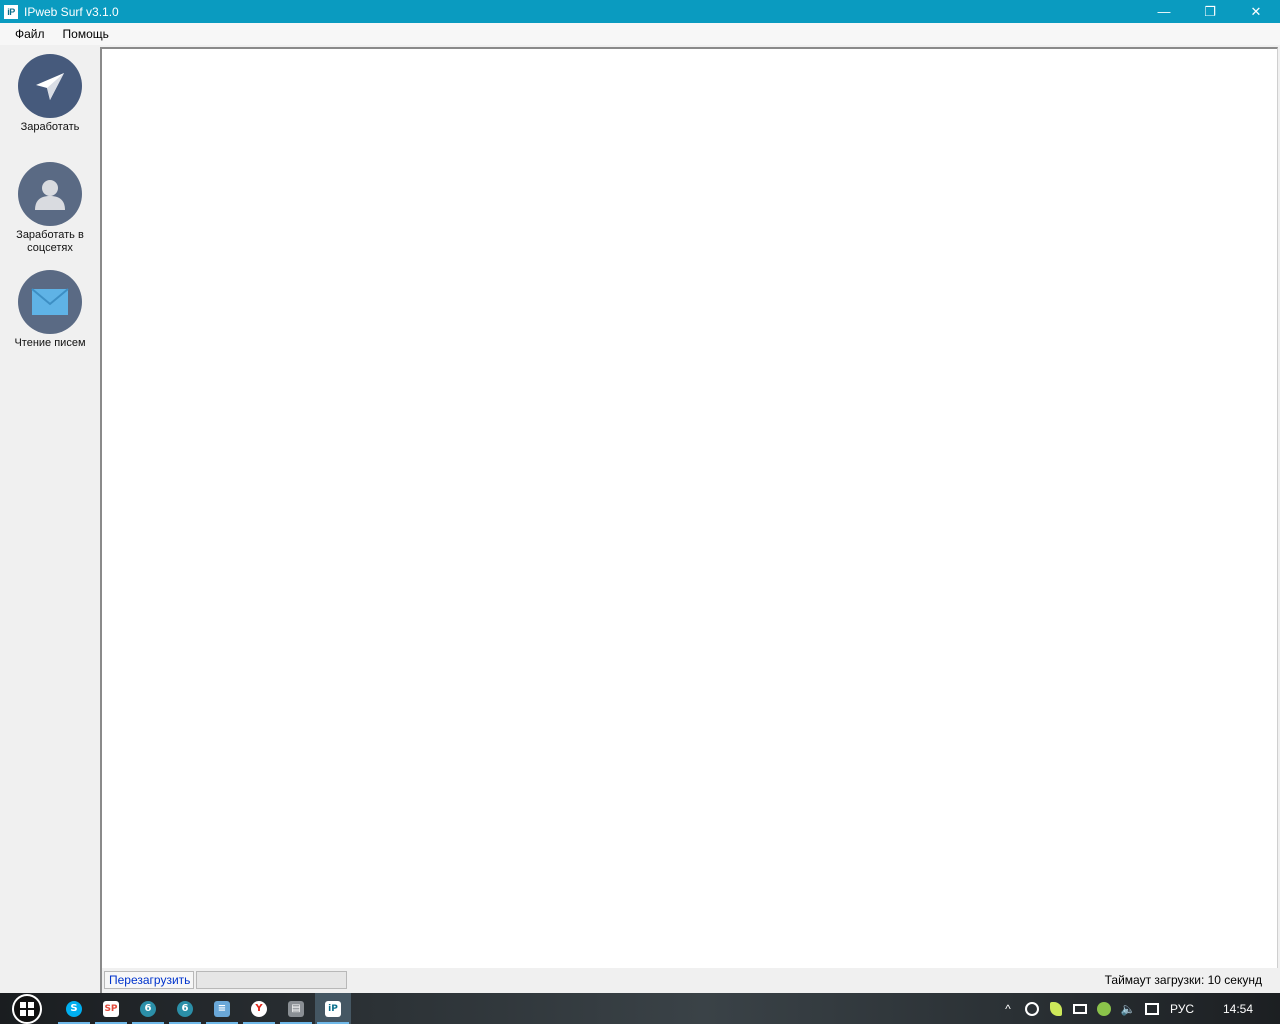 The width and height of the screenshot is (1280, 1024). I want to click on tray-volume: 🔈, so click(1128, 1008).